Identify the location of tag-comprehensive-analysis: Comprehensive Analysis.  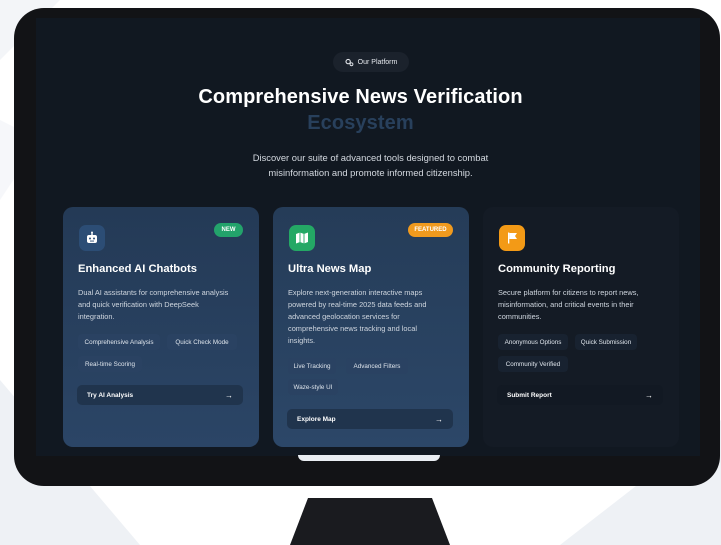
(119, 342).